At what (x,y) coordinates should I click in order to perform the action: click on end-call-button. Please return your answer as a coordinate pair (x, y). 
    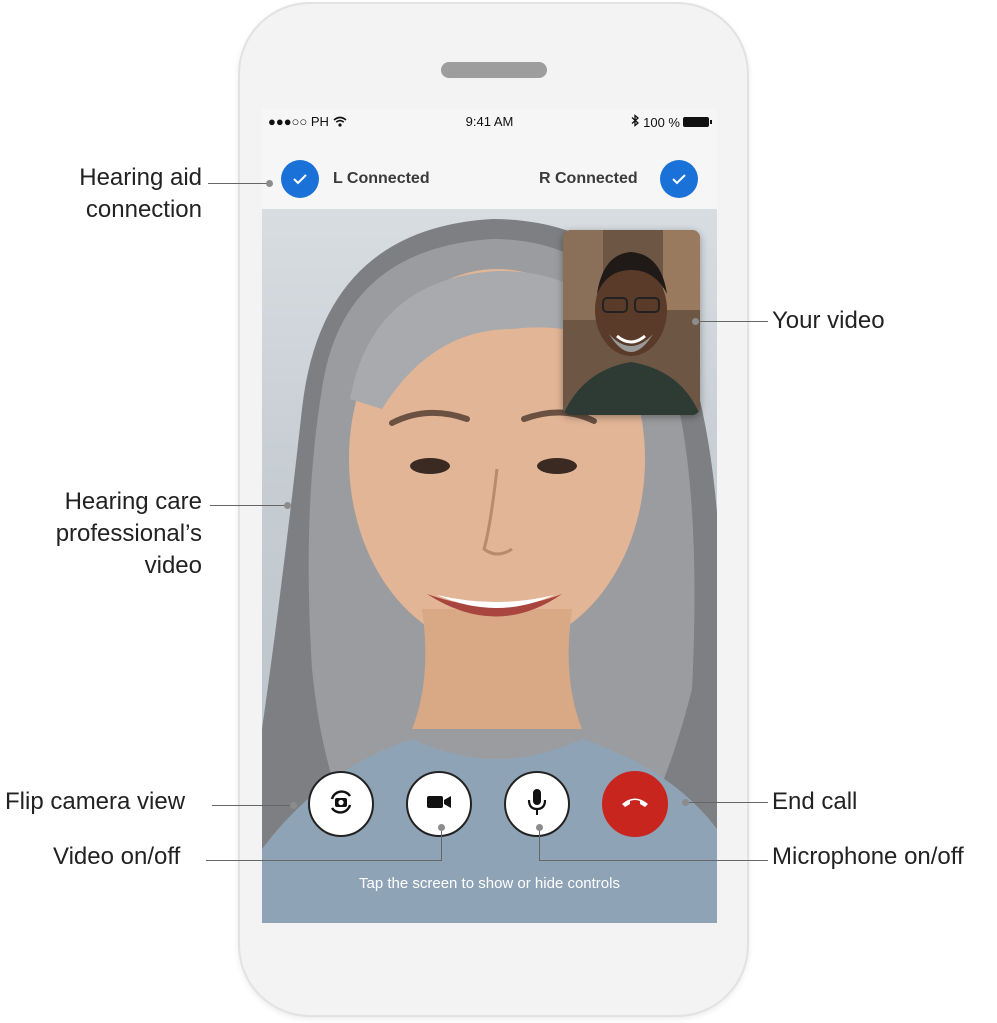
    Looking at the image, I should click on (635, 804).